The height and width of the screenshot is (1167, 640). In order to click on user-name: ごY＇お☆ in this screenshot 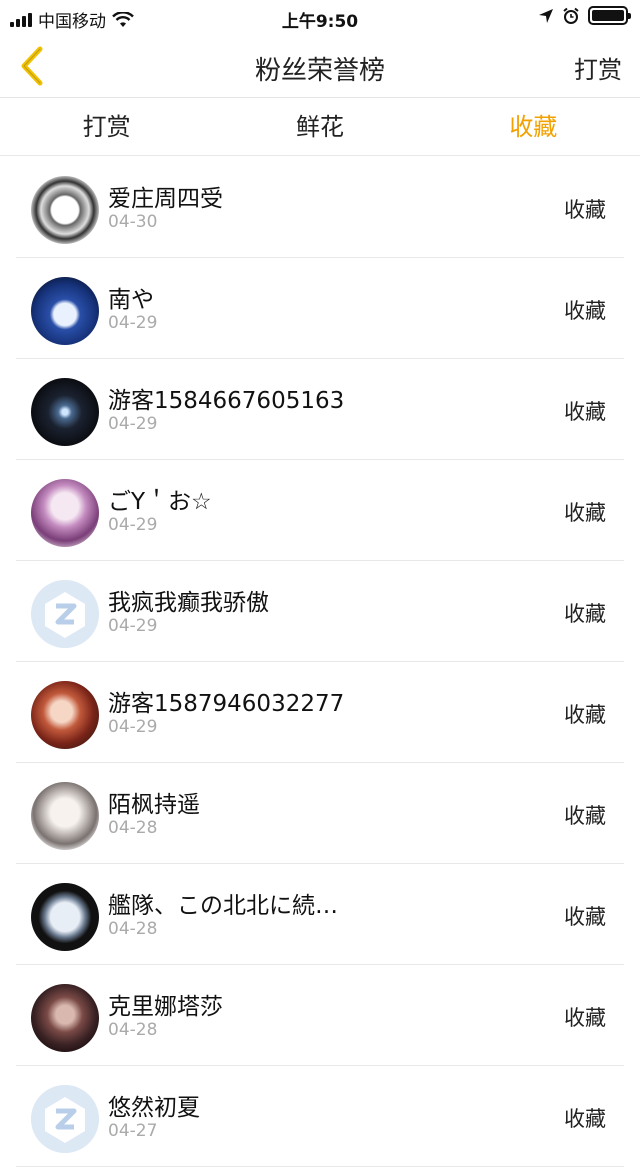, I will do `click(160, 502)`.